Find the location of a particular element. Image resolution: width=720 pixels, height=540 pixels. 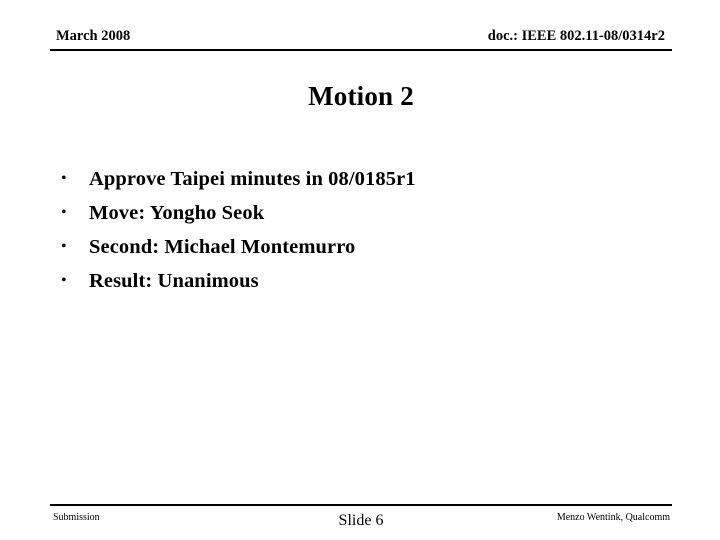

list-item-label: Approve Taipei minutes in 08/0185r1 is located at coordinates (252, 179).